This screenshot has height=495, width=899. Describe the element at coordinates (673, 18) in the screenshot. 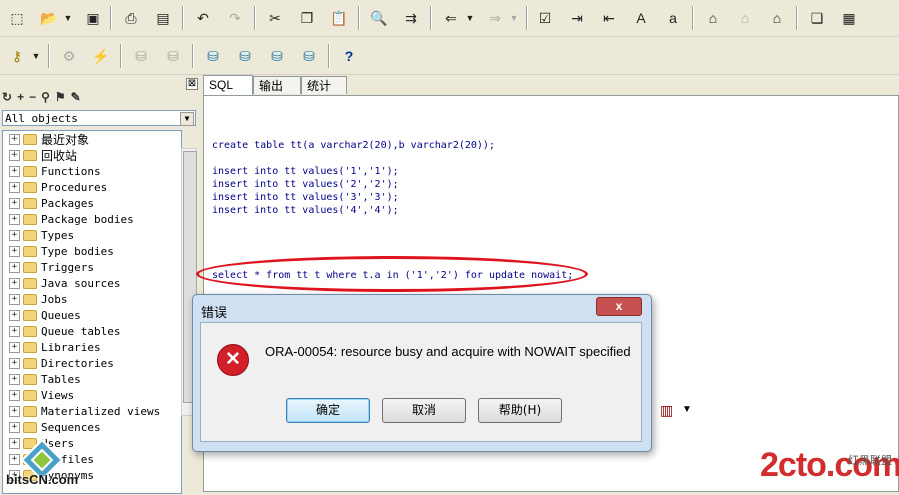

I see `lowercase-icon: a` at that location.